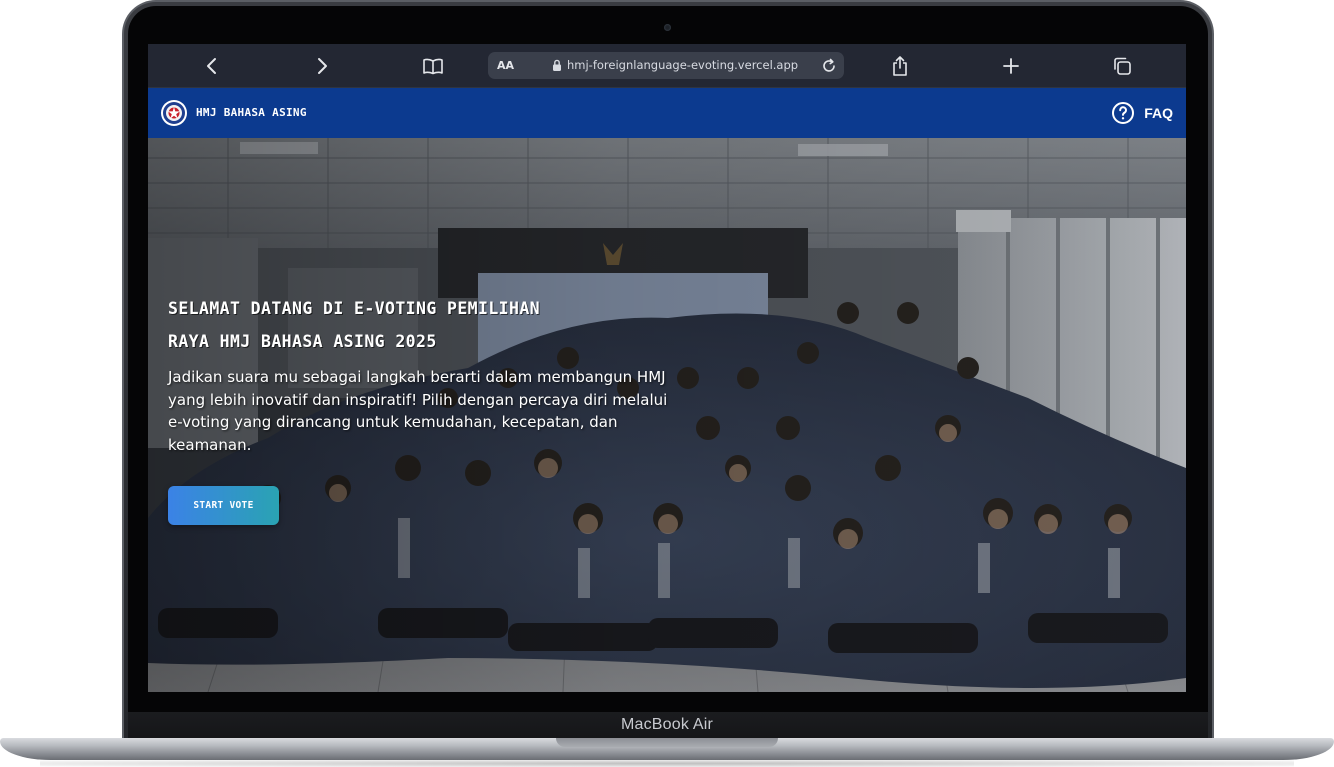  Describe the element at coordinates (1123, 113) in the screenshot. I see `question-circle-icon` at that location.